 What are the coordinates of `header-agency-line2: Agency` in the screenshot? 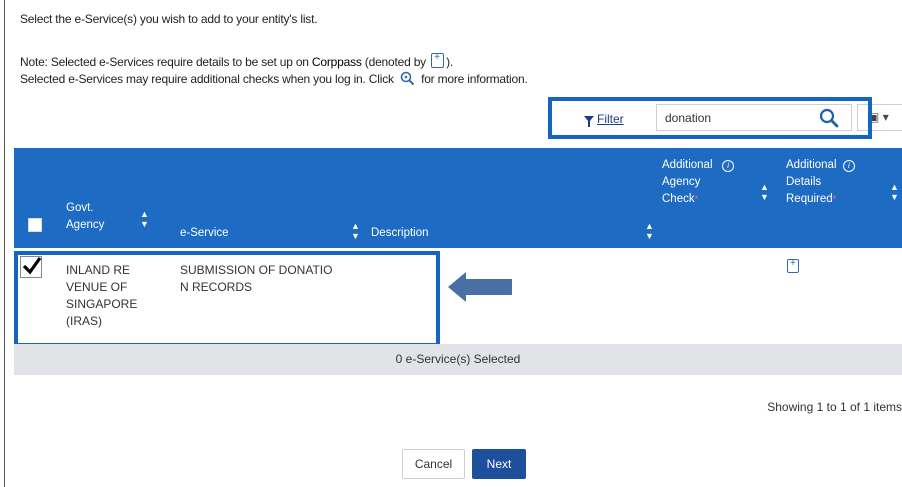 It's located at (85, 225).